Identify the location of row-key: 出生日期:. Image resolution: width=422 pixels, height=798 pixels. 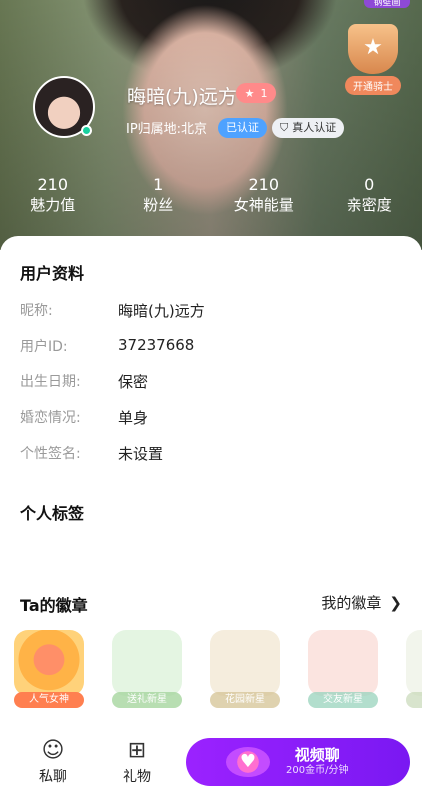
(50, 382).